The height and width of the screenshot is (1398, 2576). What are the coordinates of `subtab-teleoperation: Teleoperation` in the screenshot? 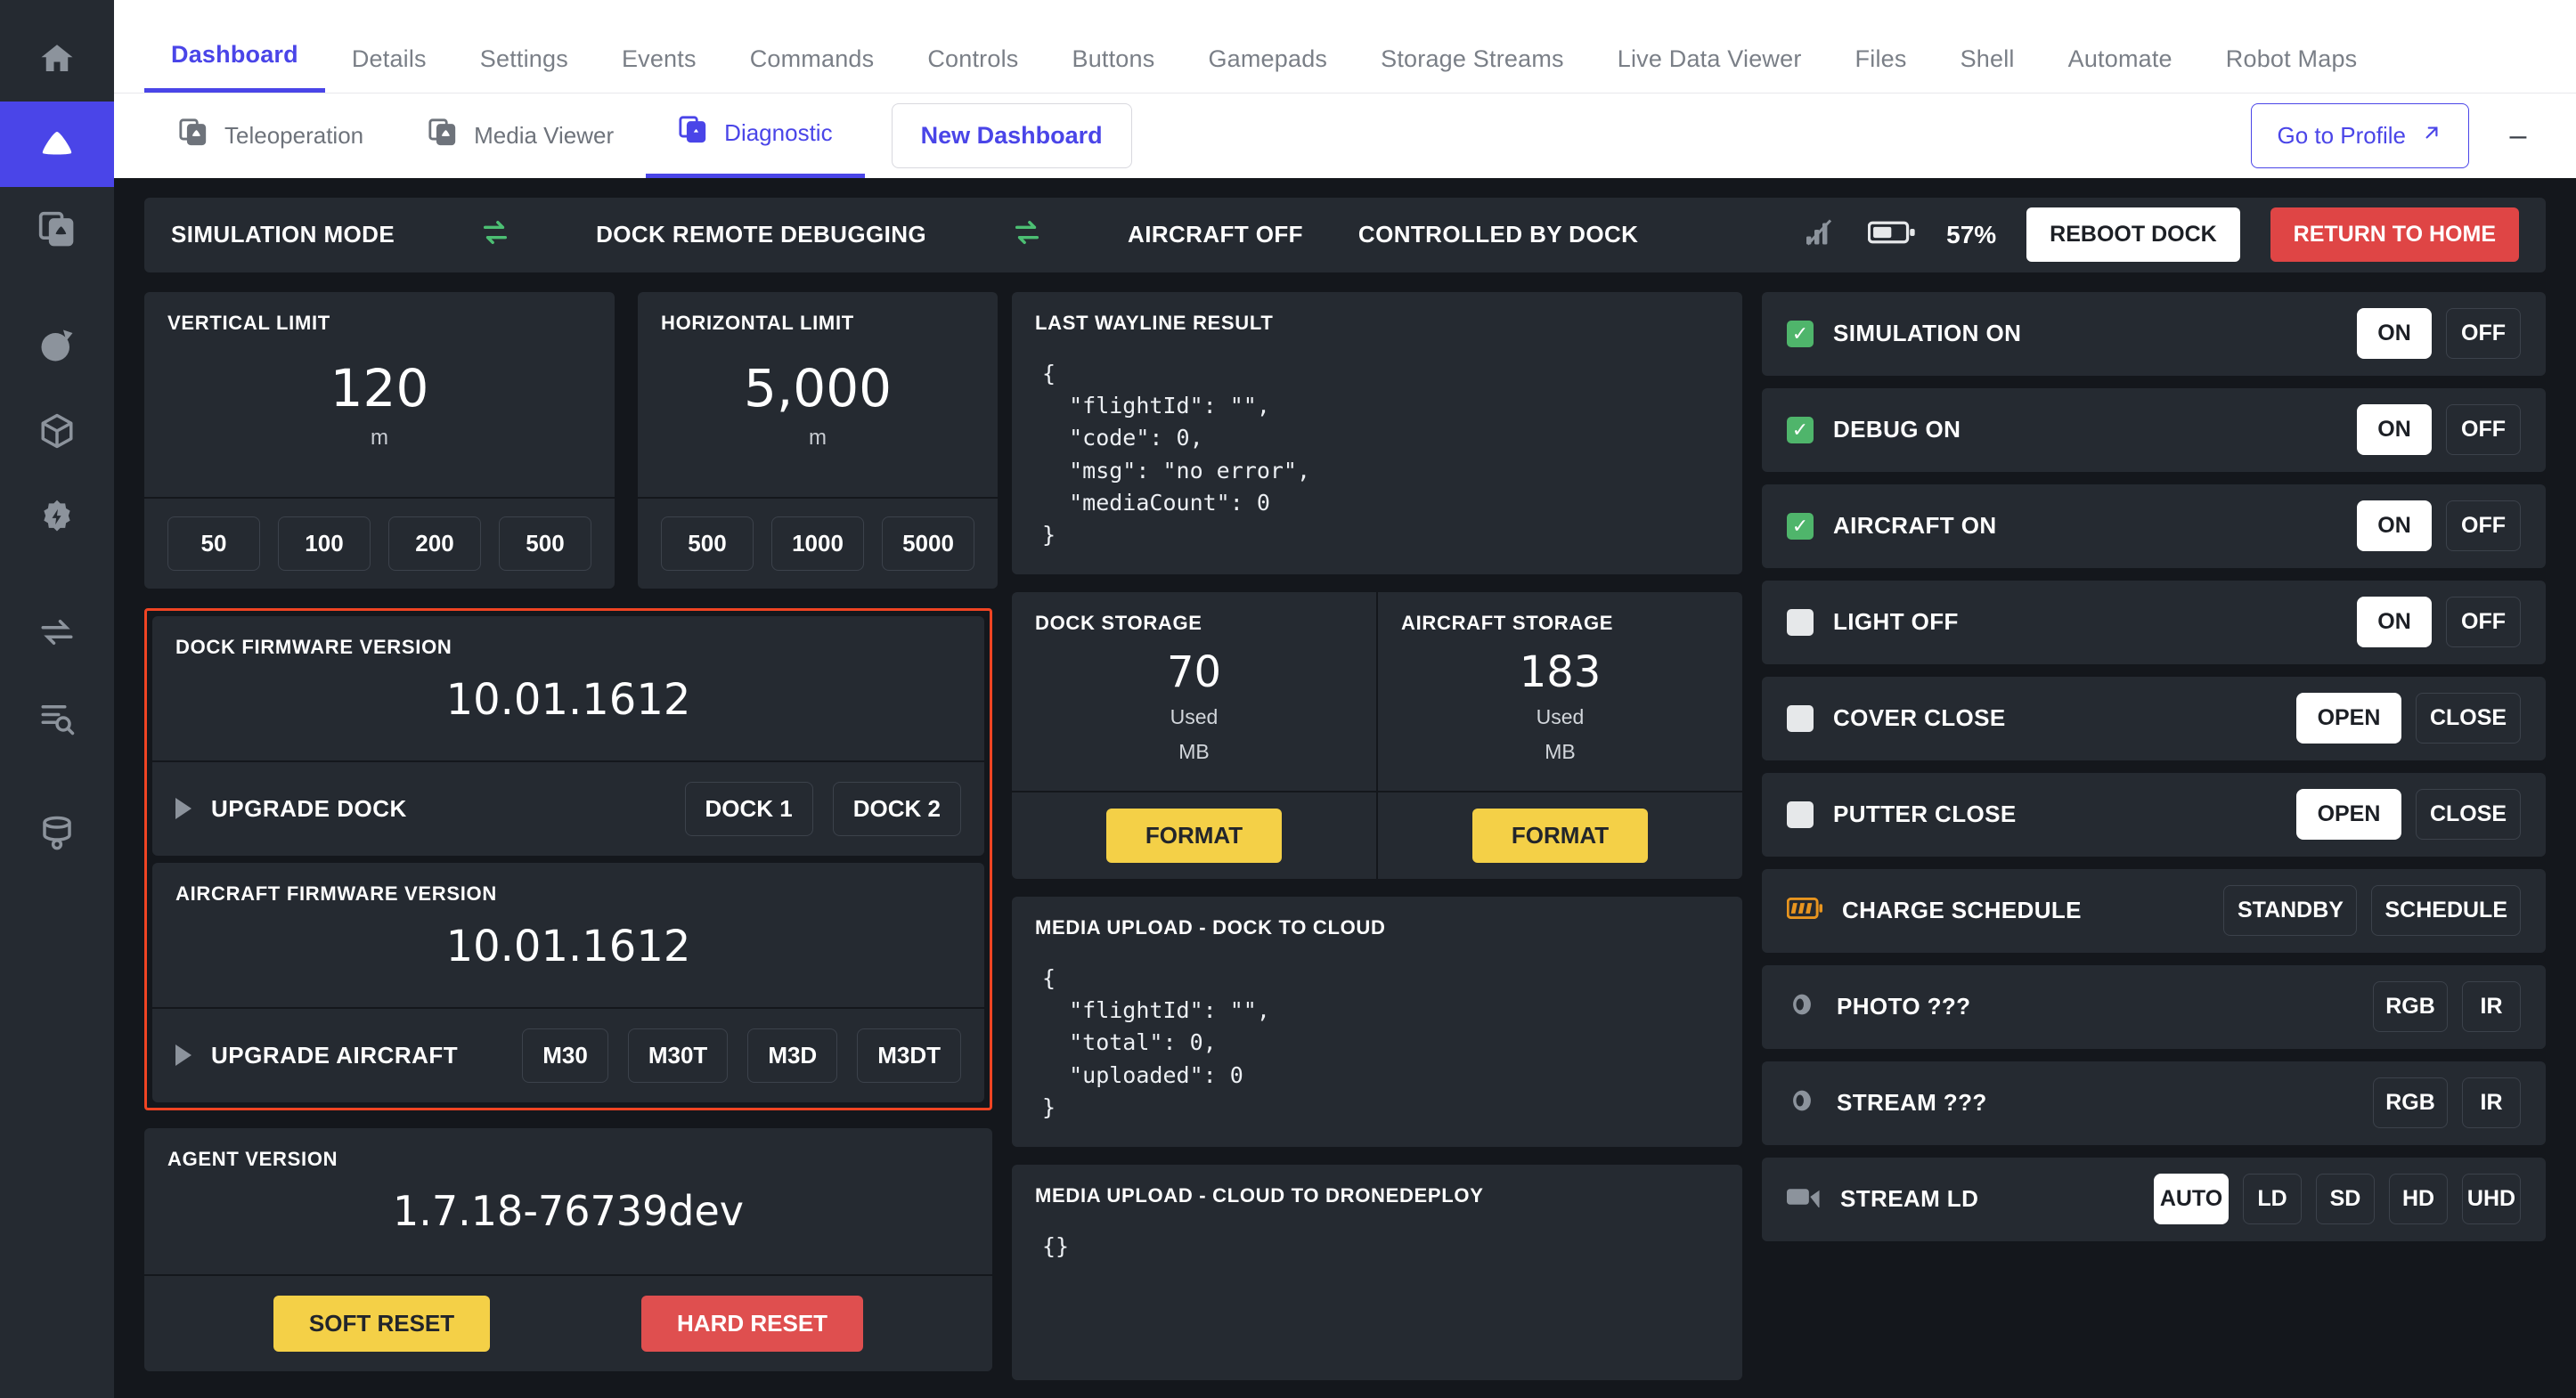 It's located at (271, 135).